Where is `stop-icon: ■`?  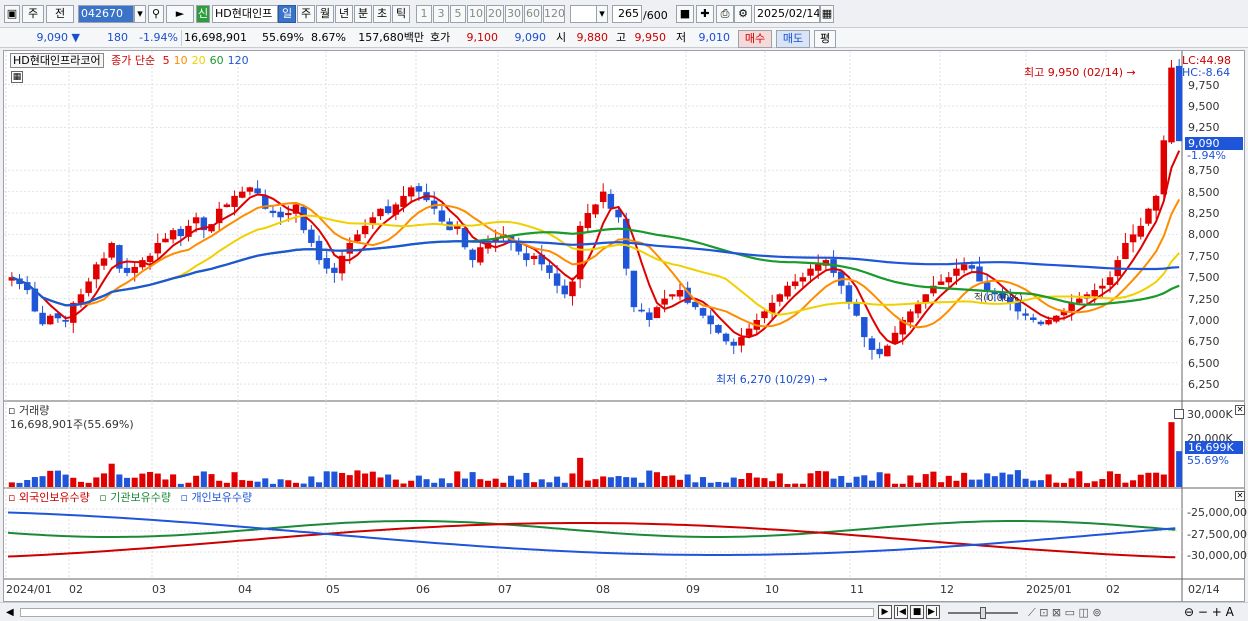 stop-icon: ■ is located at coordinates (917, 612).